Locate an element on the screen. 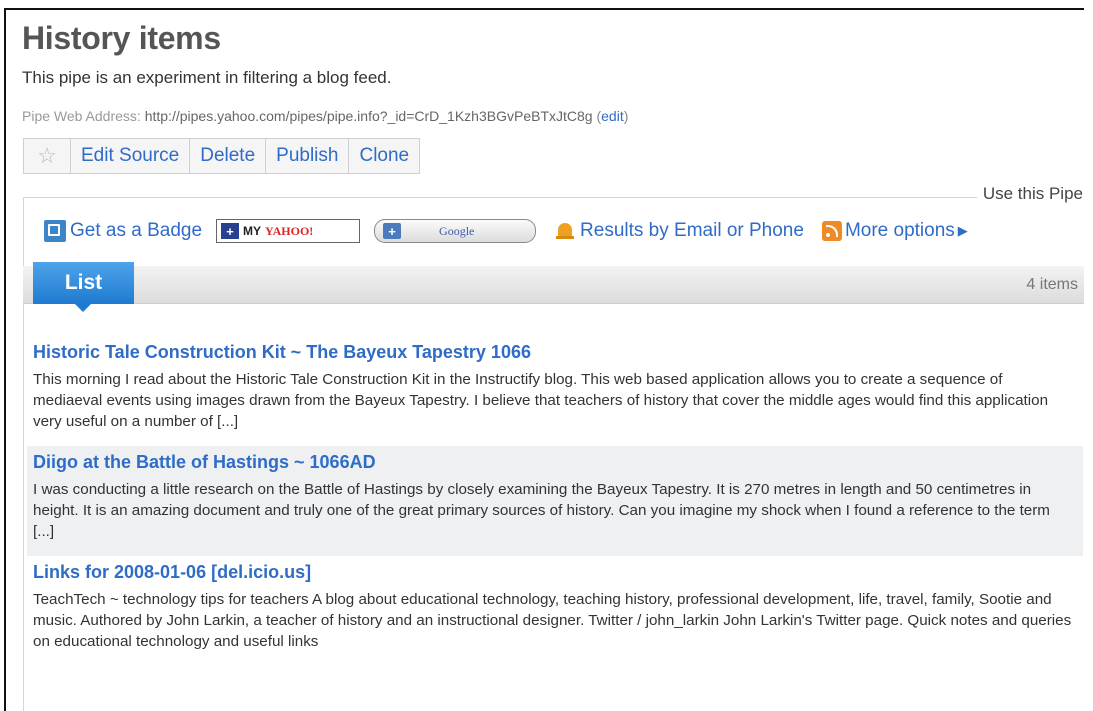  results-by-email-or-phone-link: Results by Email or Phone is located at coordinates (670, 231).